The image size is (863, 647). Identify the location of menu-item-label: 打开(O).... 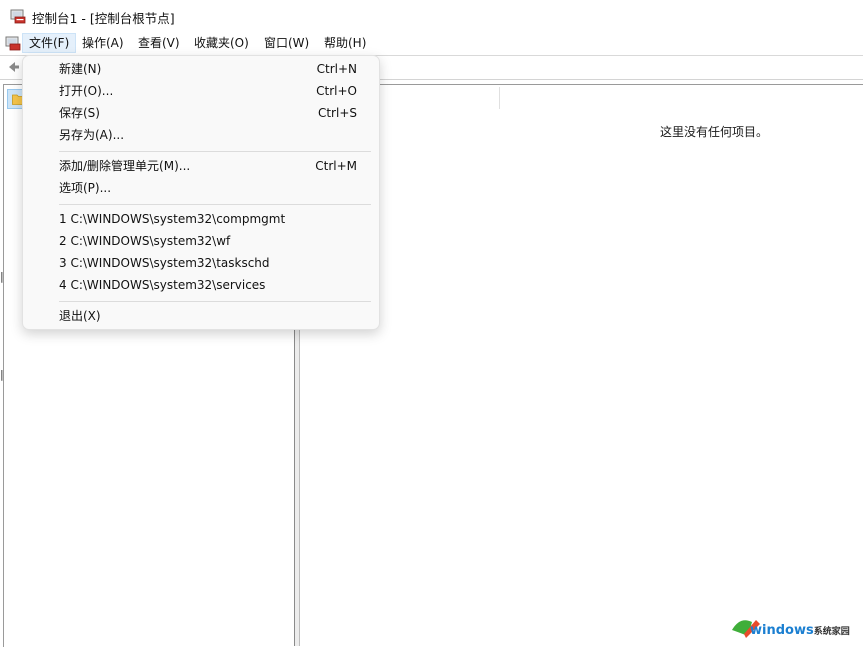
(86, 91).